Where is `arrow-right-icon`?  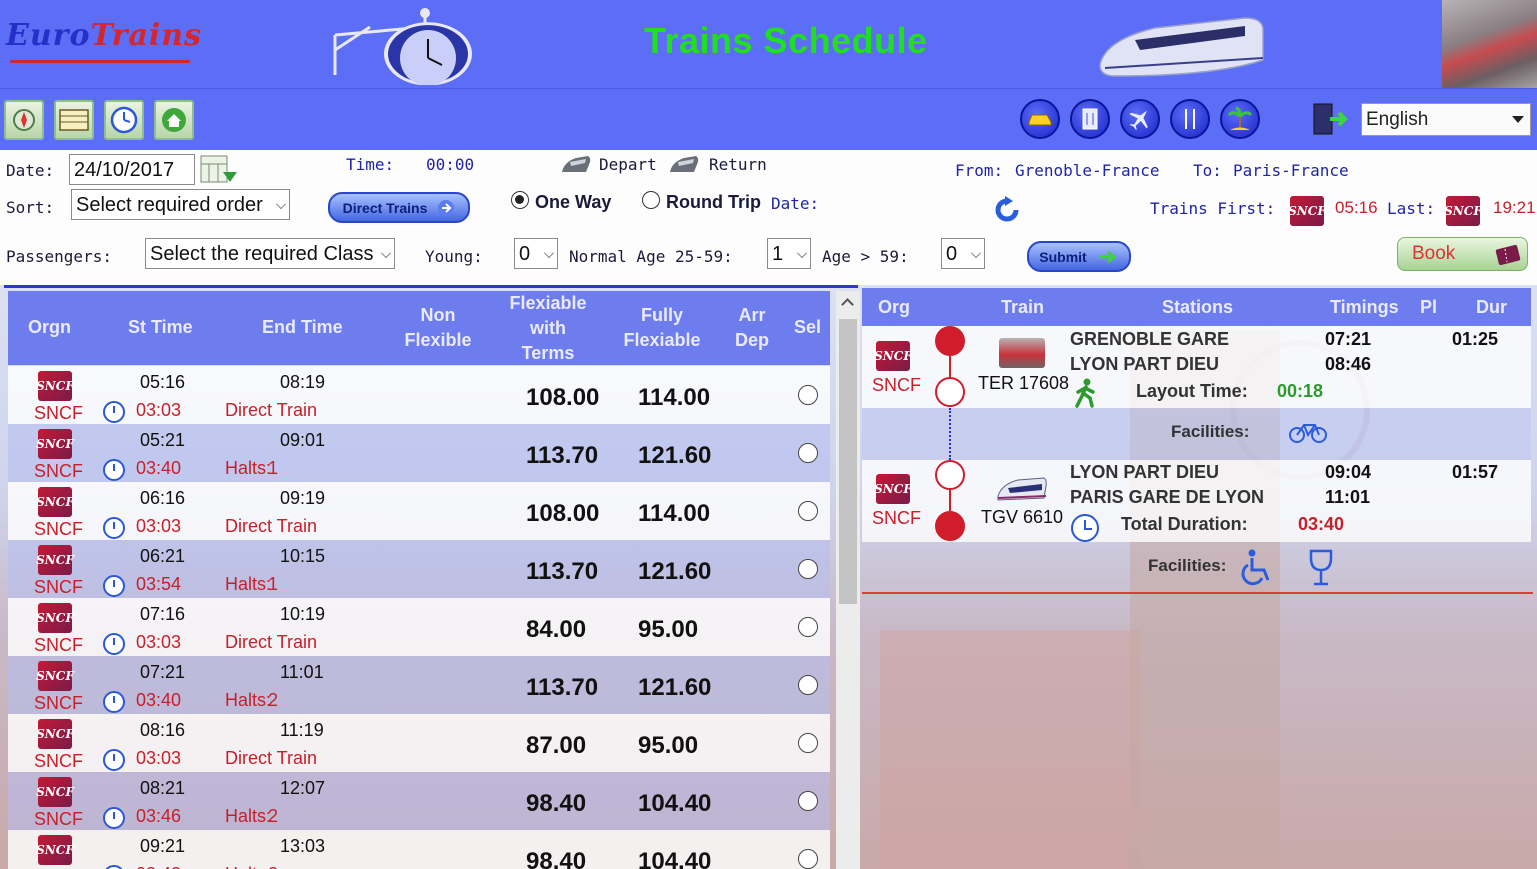
arrow-right-icon is located at coordinates (1107, 256).